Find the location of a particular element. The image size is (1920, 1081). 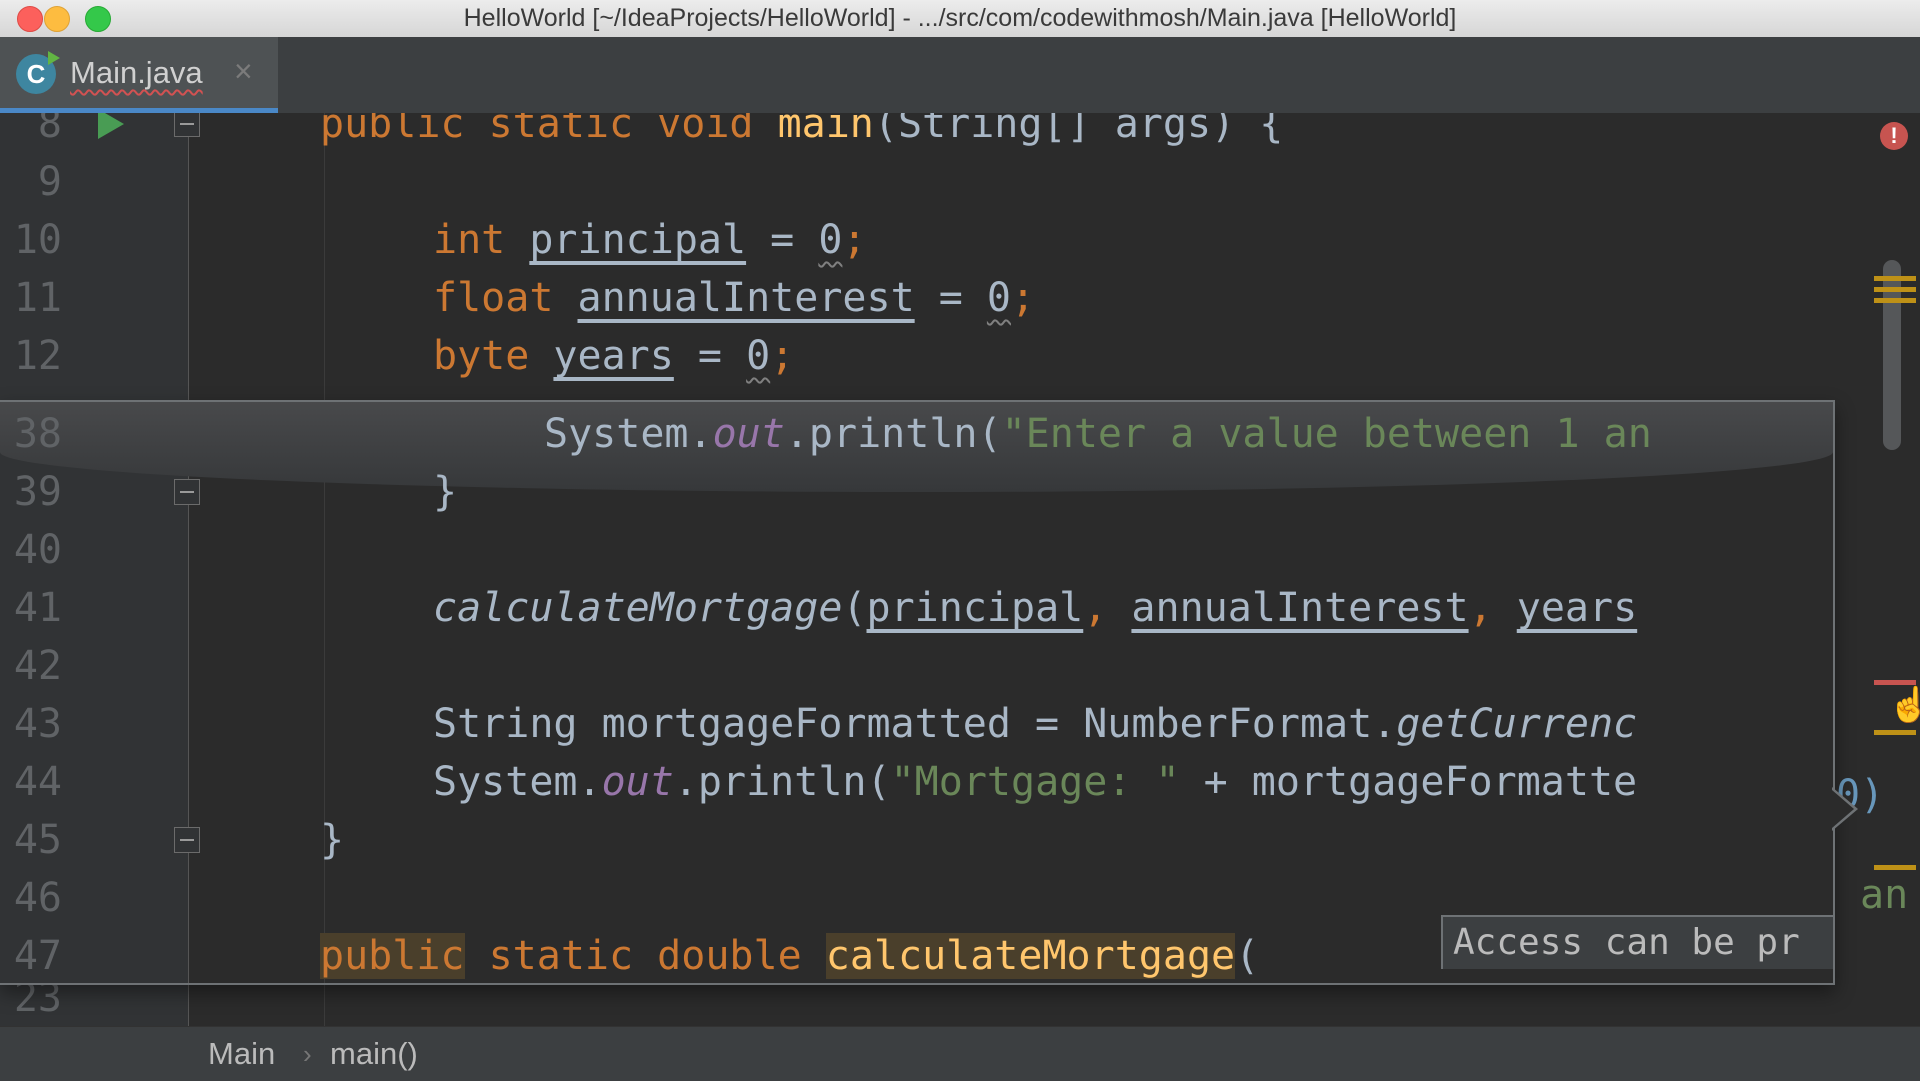

method-call: calculateMortgage is located at coordinates (638, 608).